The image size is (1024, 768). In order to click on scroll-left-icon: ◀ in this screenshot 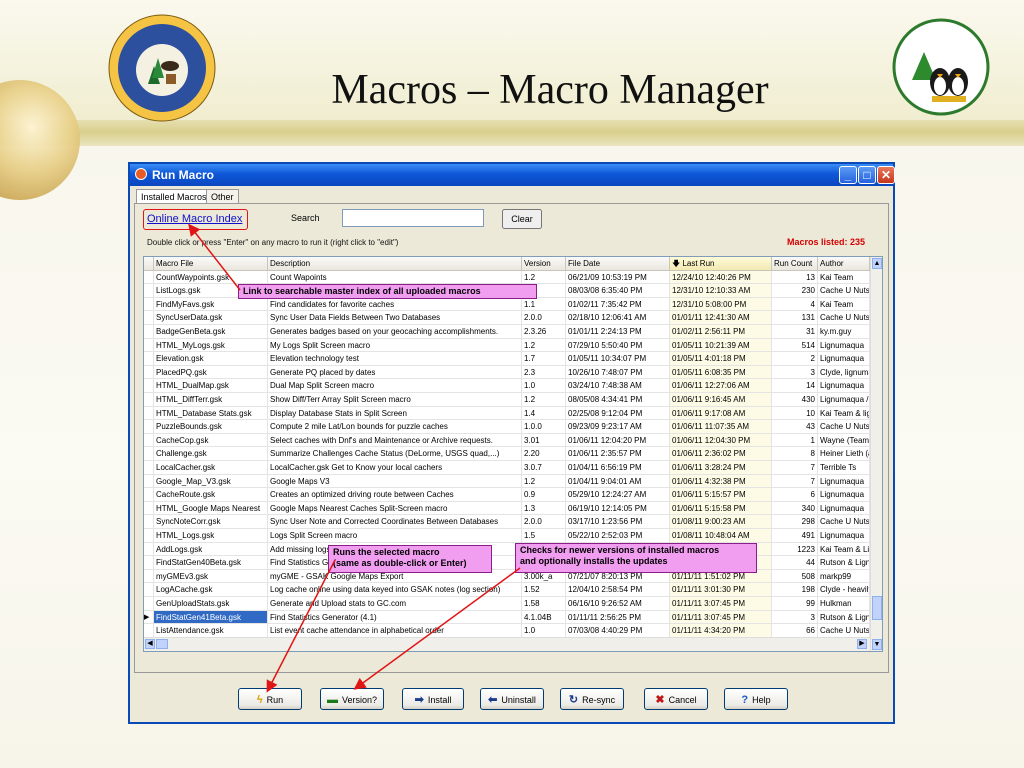, I will do `click(150, 644)`.